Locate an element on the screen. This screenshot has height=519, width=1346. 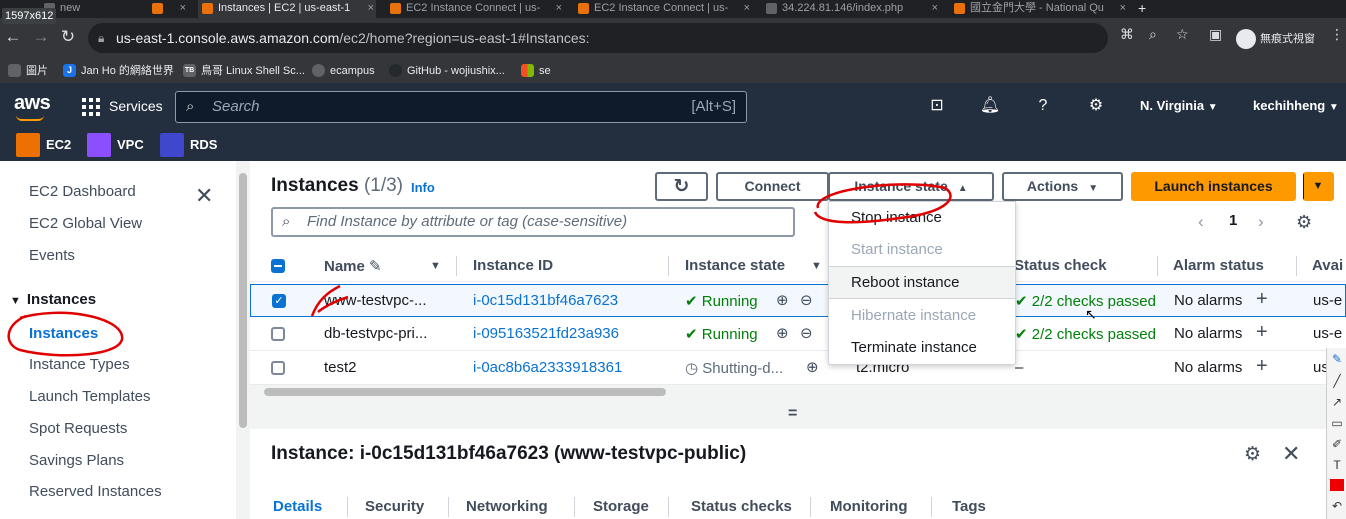
next-page-icon: › is located at coordinates (1261, 222).